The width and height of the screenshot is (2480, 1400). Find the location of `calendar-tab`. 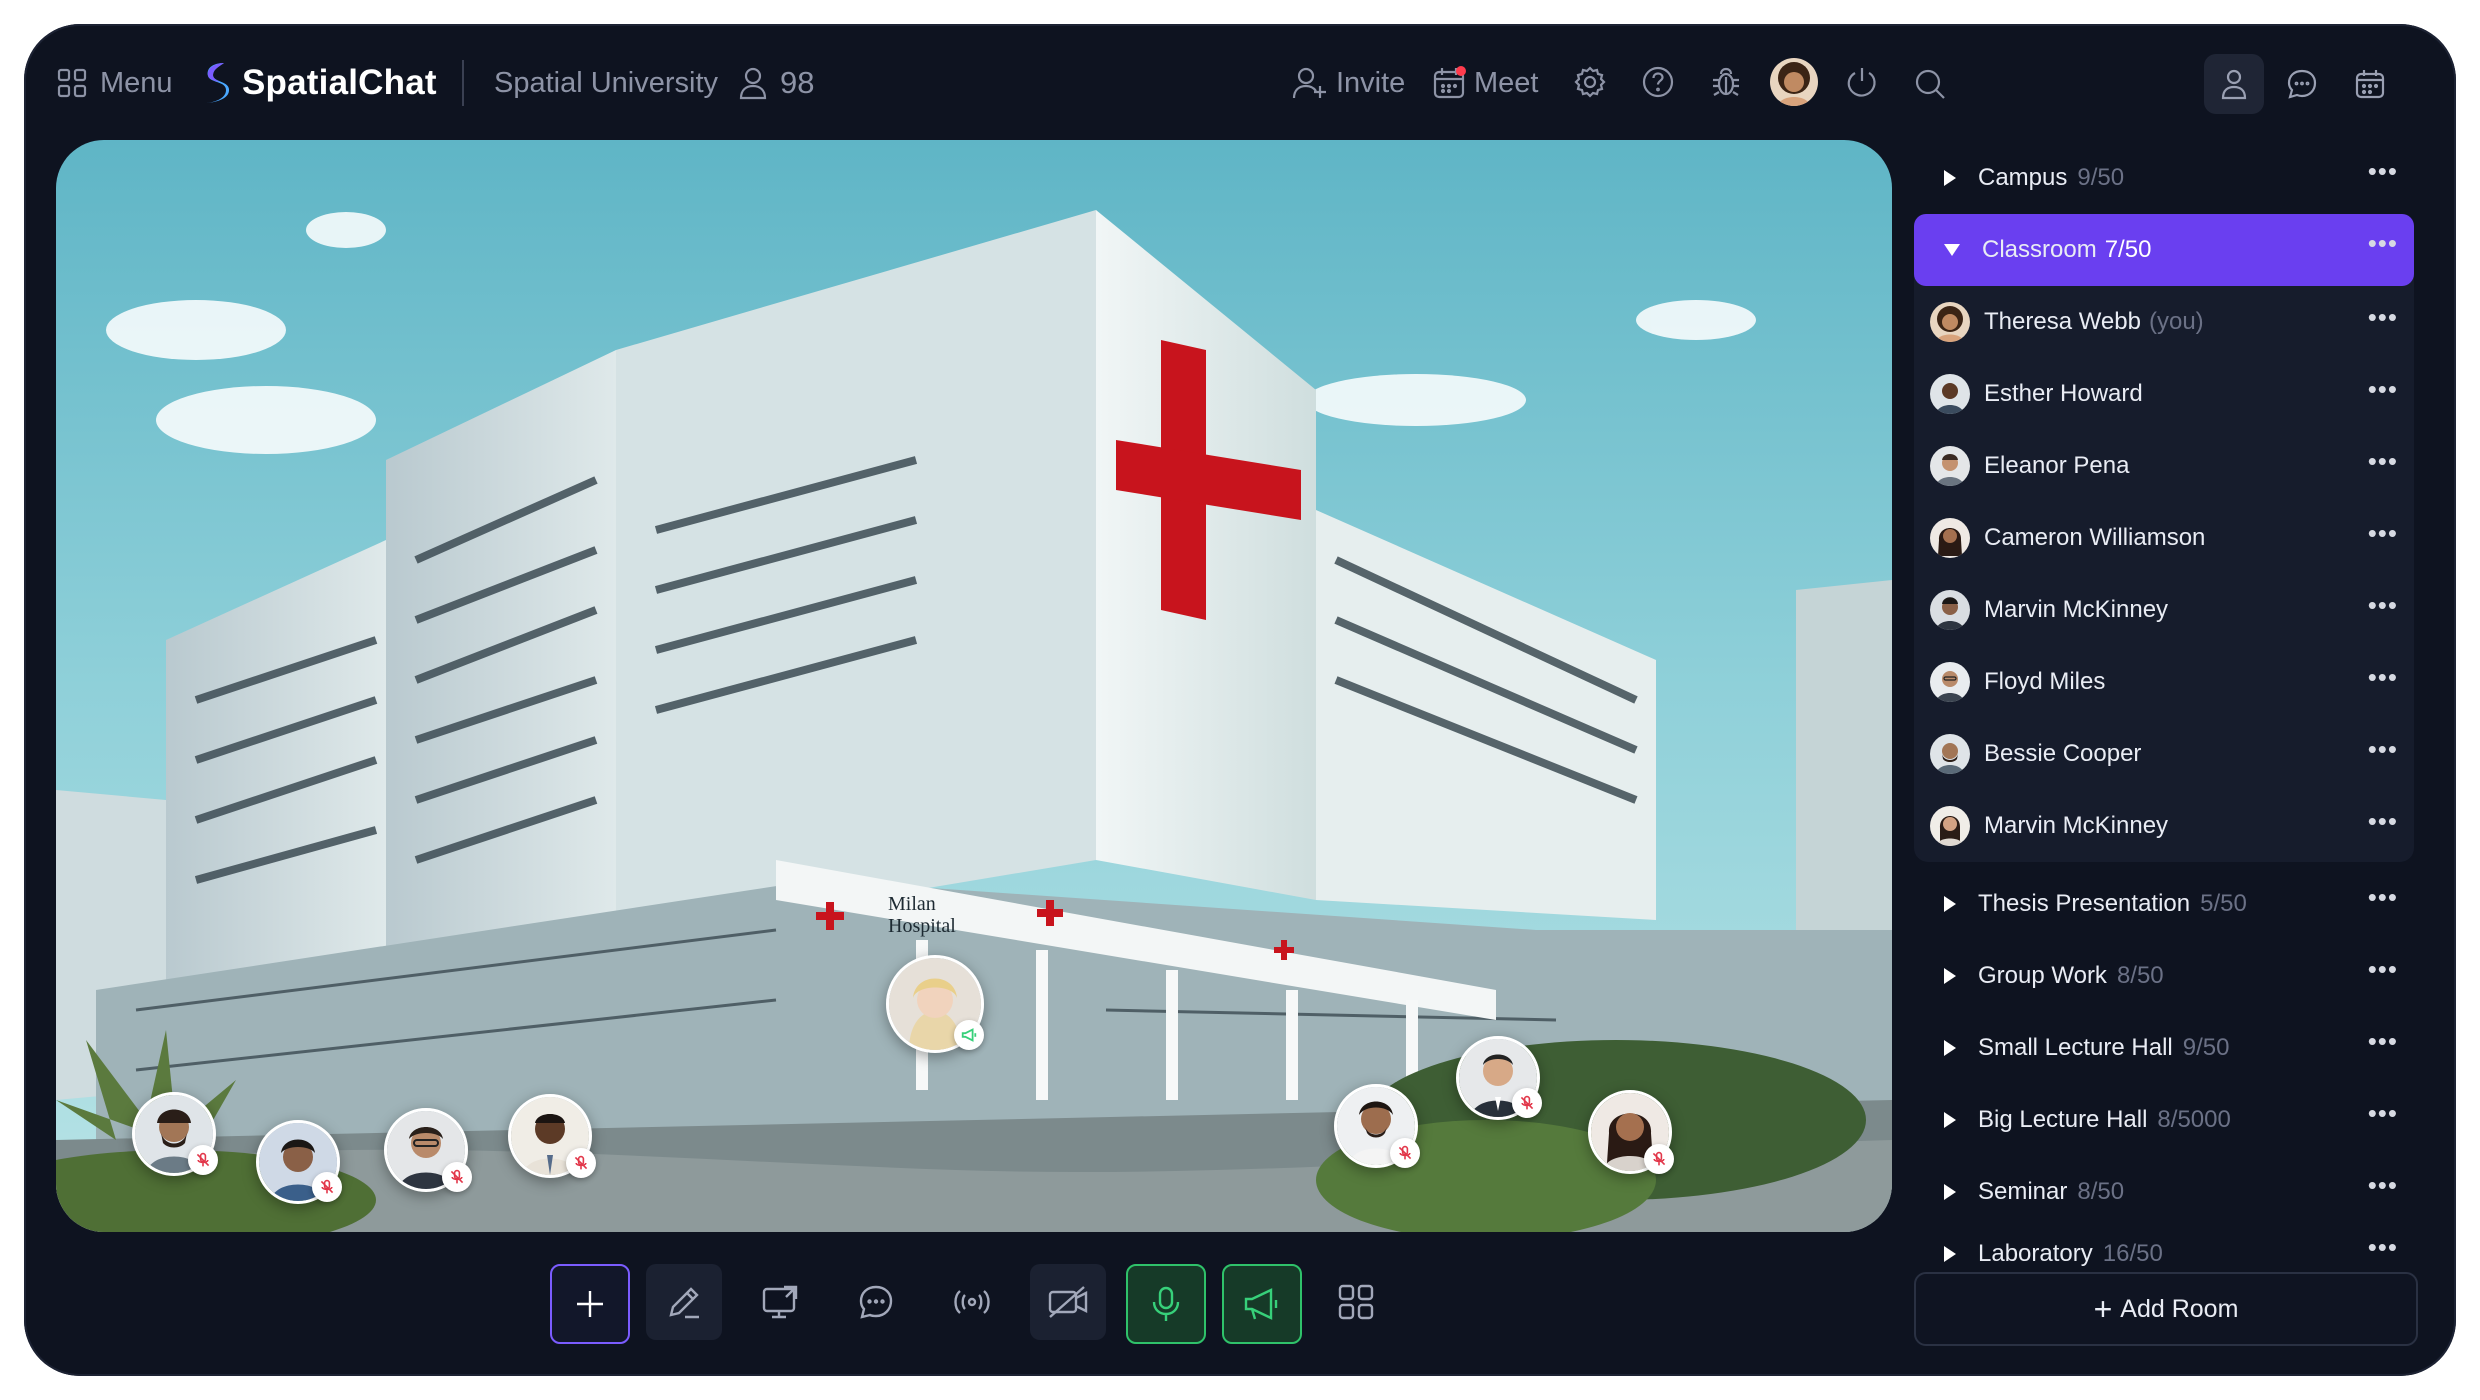

calendar-tab is located at coordinates (2370, 84).